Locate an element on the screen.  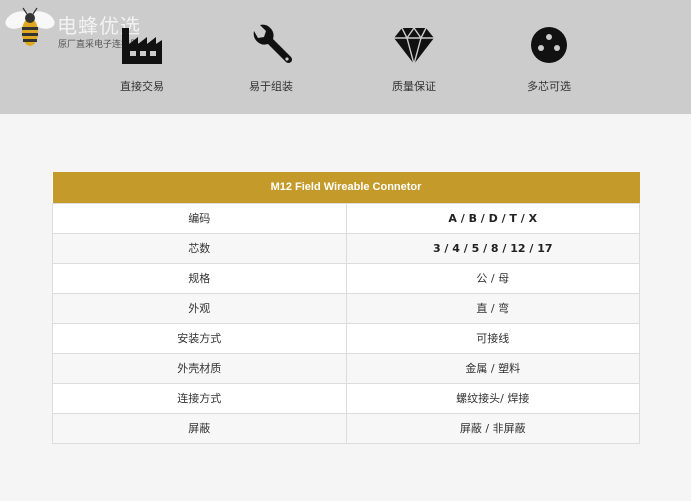
row-label: 编码 is located at coordinates (199, 218).